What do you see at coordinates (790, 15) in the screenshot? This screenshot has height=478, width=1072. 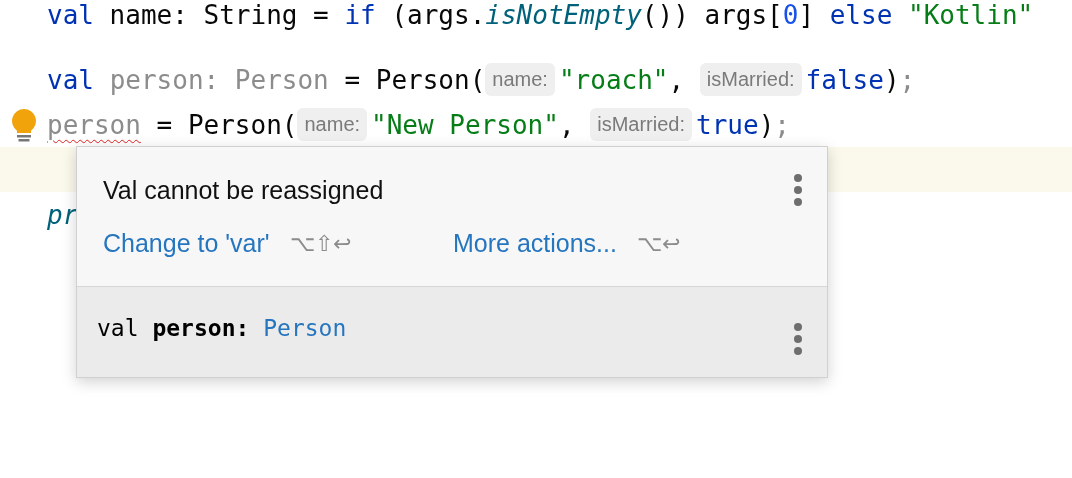 I see `code-token: 0` at bounding box center [790, 15].